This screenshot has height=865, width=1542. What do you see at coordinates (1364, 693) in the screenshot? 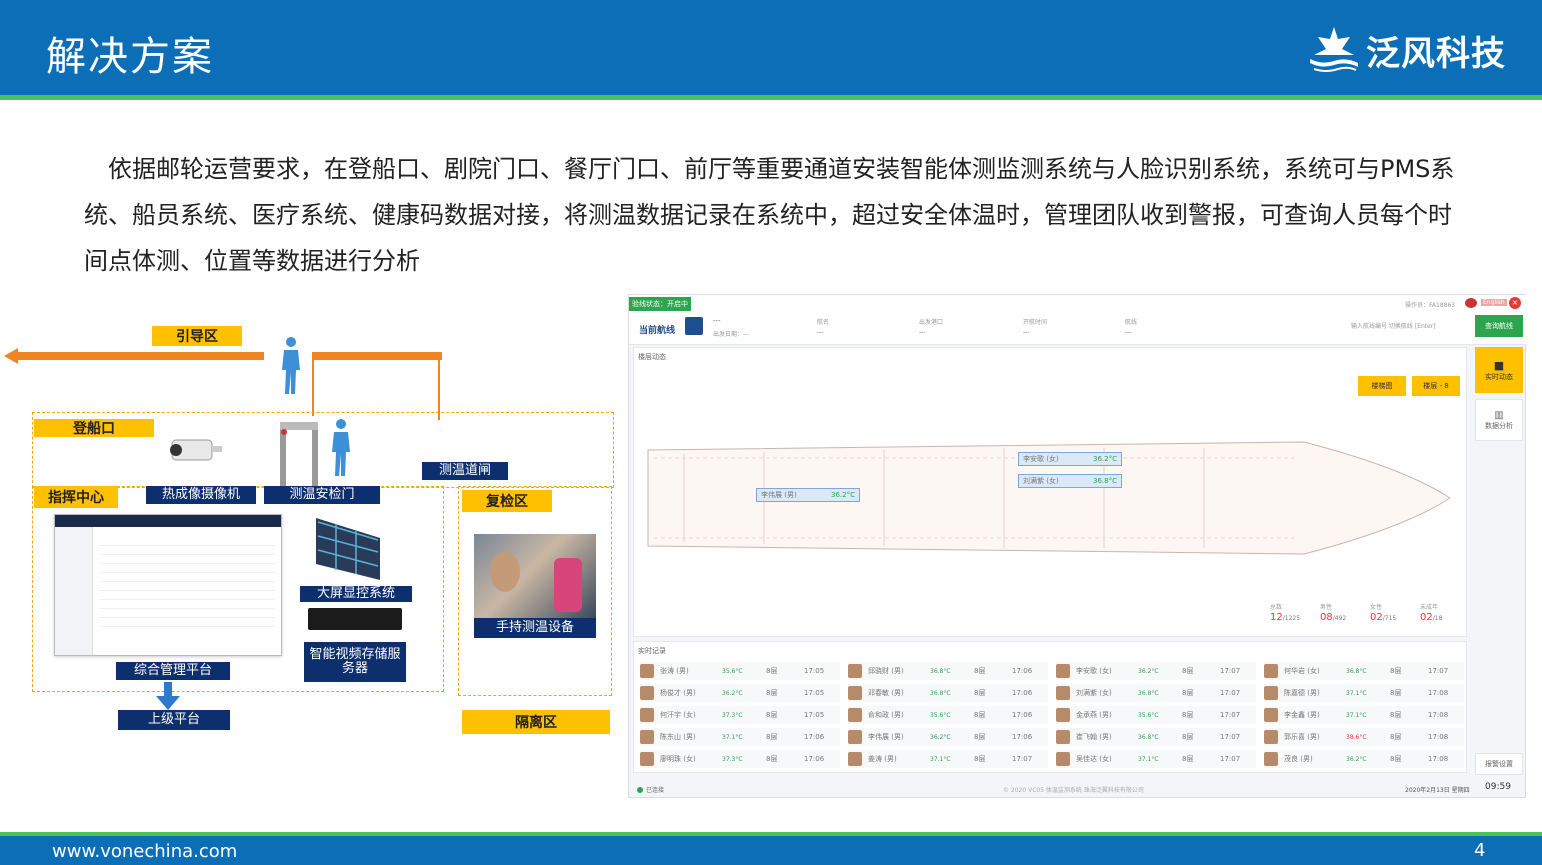
I see `record-row: 陈嘉德 (男) 37.1°C 8层 17:08` at bounding box center [1364, 693].